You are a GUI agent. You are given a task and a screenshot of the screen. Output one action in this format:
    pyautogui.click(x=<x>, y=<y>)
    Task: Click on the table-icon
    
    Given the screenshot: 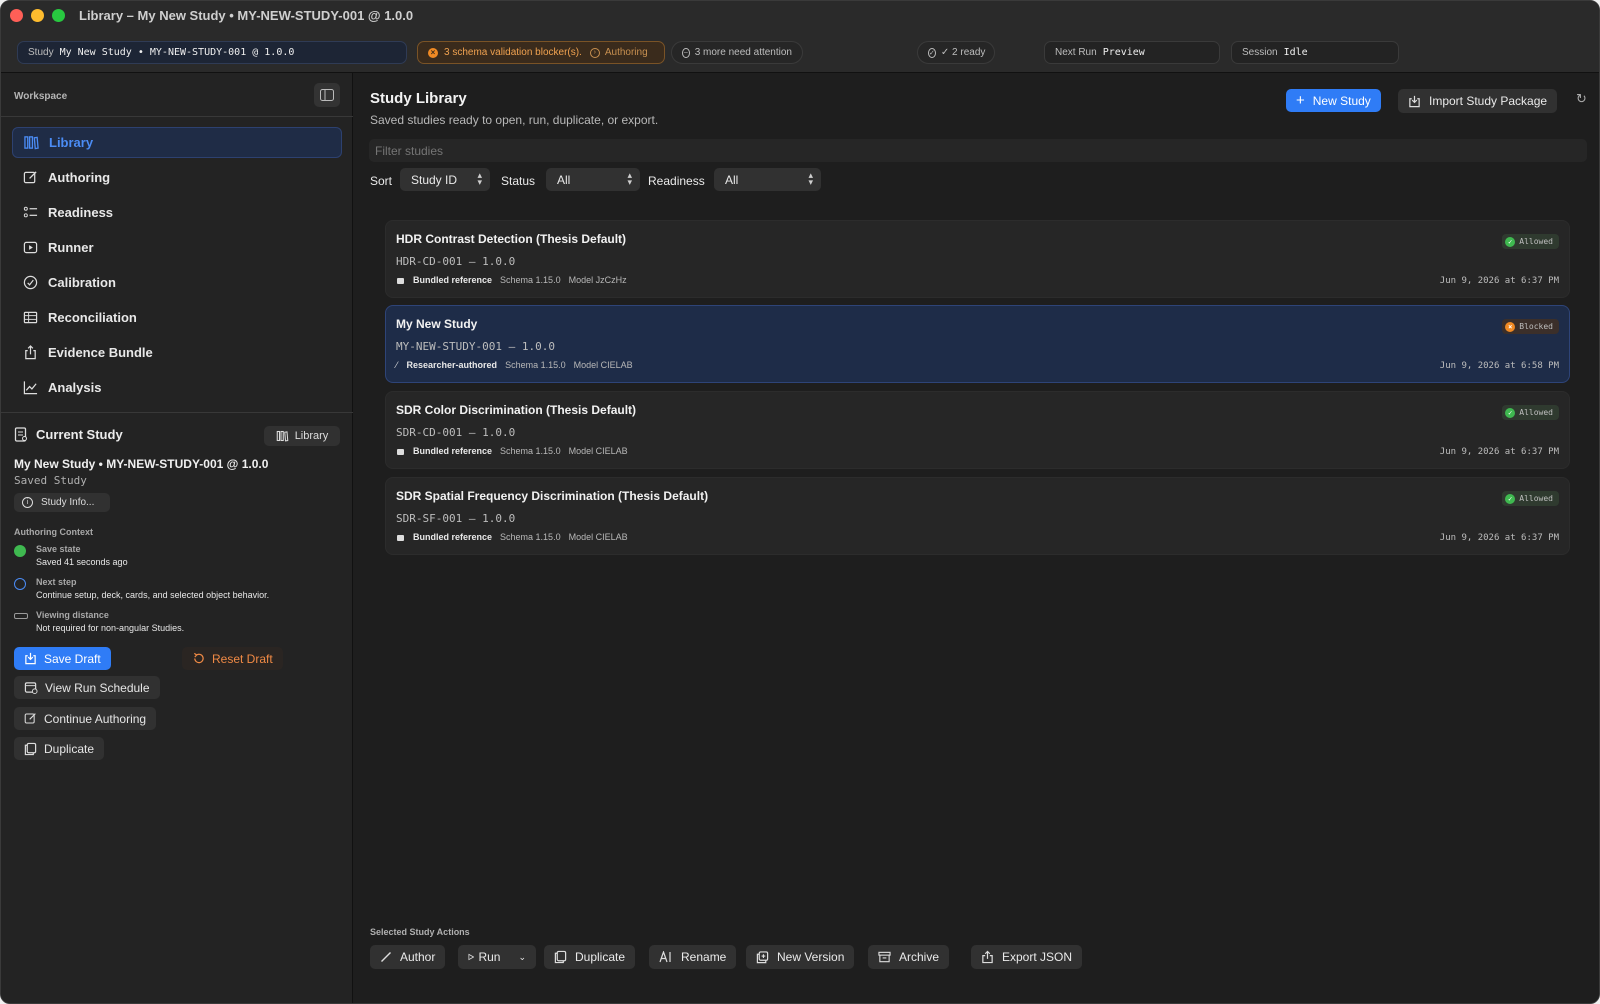 What is the action you would take?
    pyautogui.click(x=30, y=318)
    